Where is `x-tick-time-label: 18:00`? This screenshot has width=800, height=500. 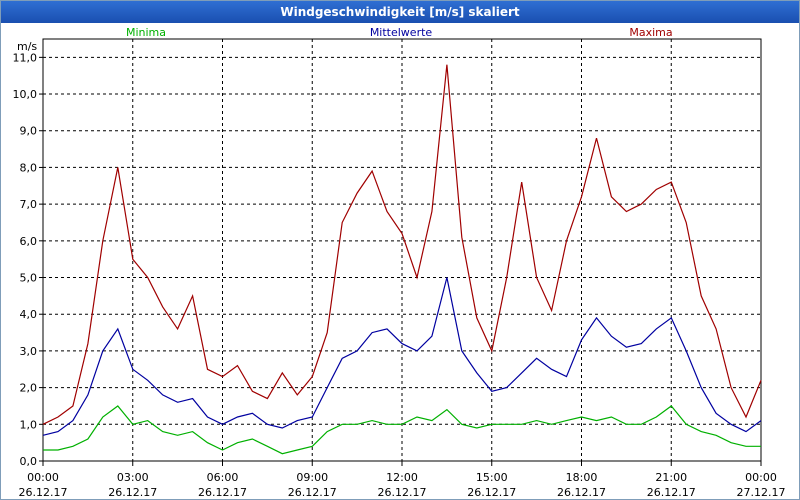
x-tick-time-label: 18:00 is located at coordinates (582, 477).